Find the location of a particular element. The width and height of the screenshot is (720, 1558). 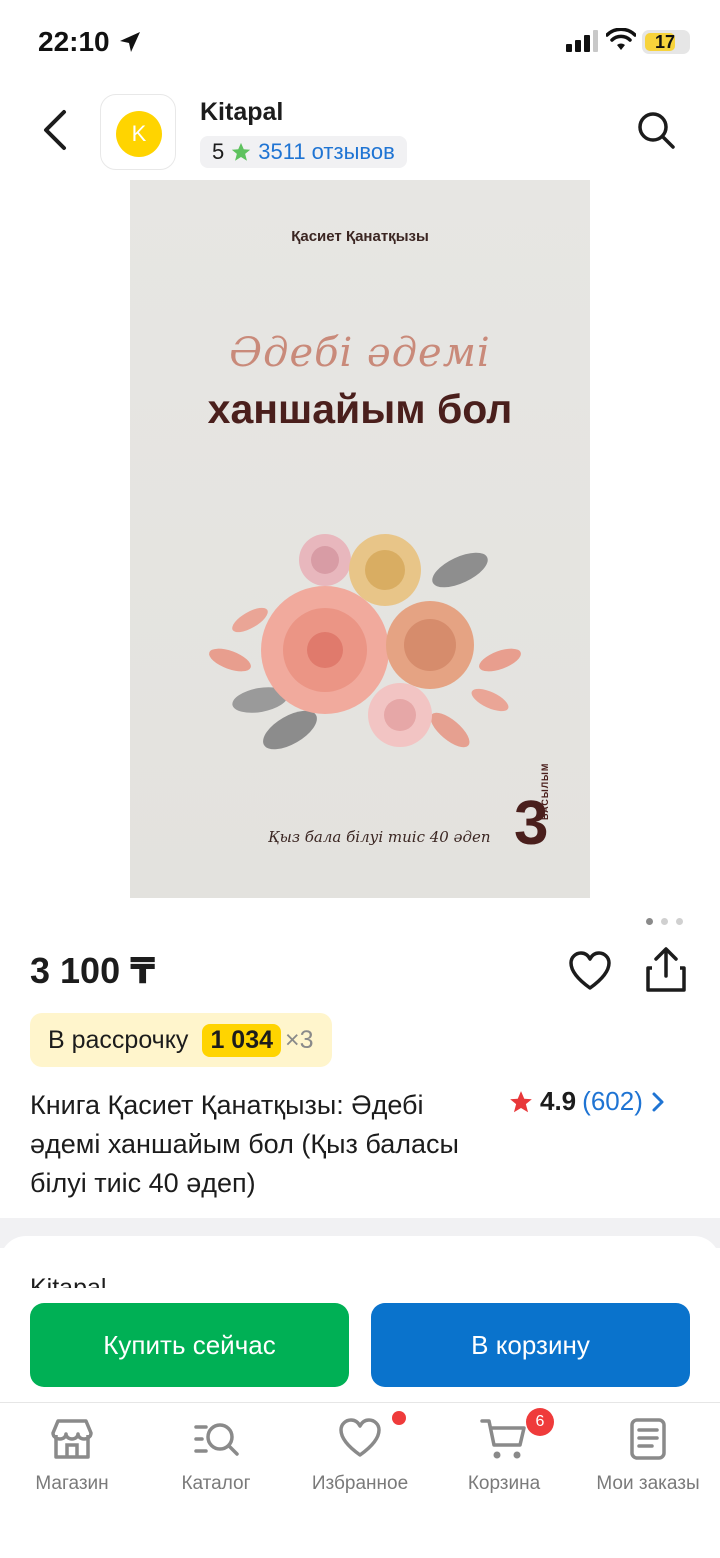

tab-favorites-label: Избранное is located at coordinates (360, 1483).